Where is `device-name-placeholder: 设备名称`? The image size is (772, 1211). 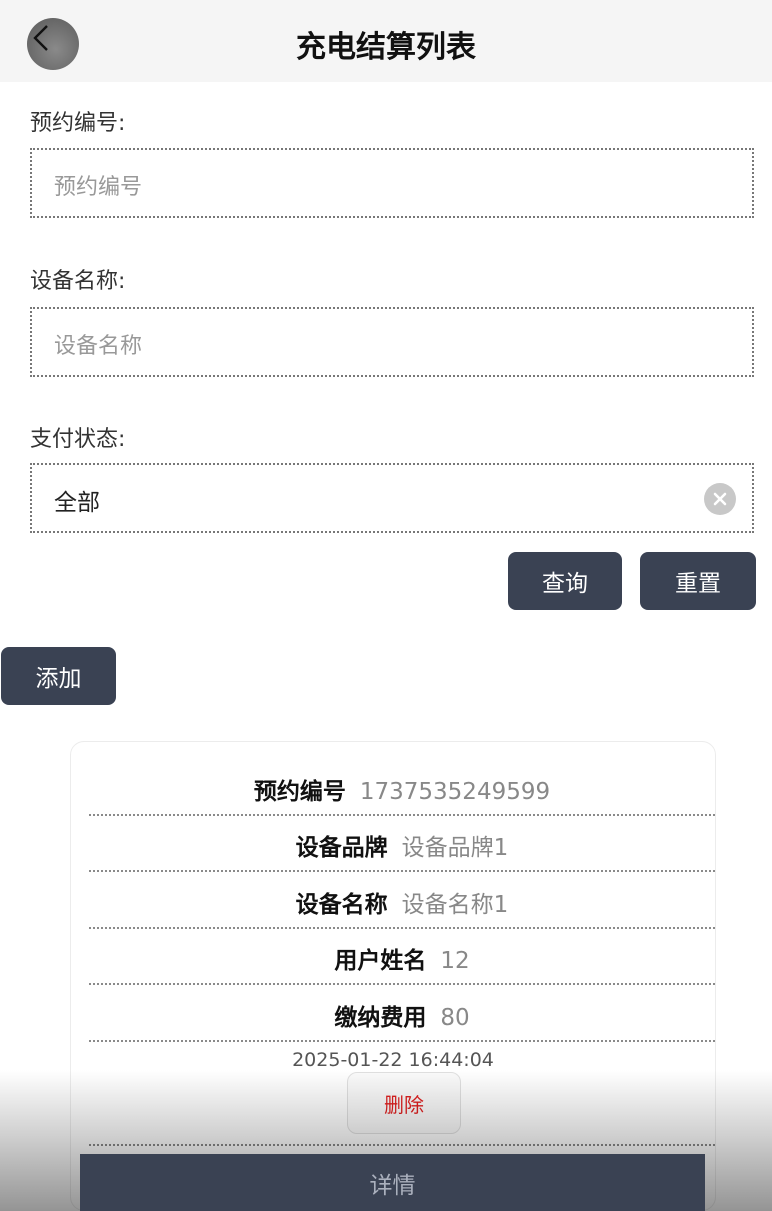
device-name-placeholder: 设备名称 is located at coordinates (98, 346).